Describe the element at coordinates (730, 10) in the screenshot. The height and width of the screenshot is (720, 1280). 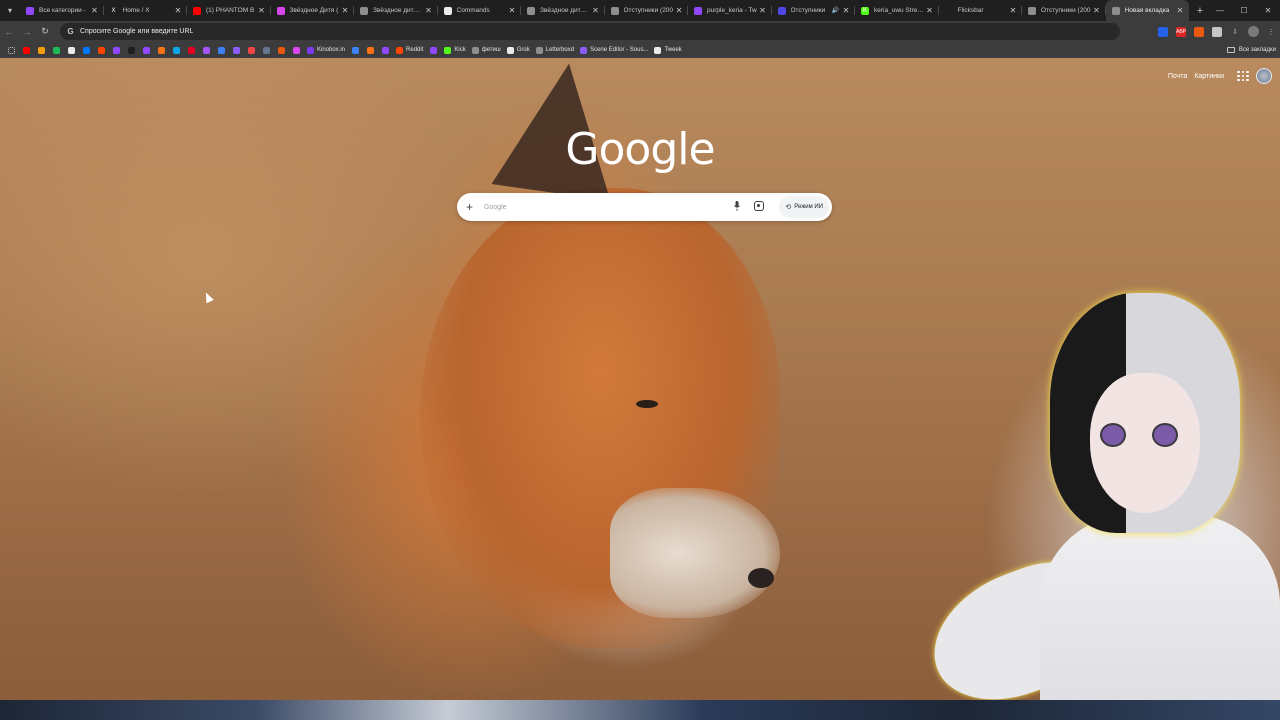
I see `tab: purple_keria - Tw ✕` at that location.